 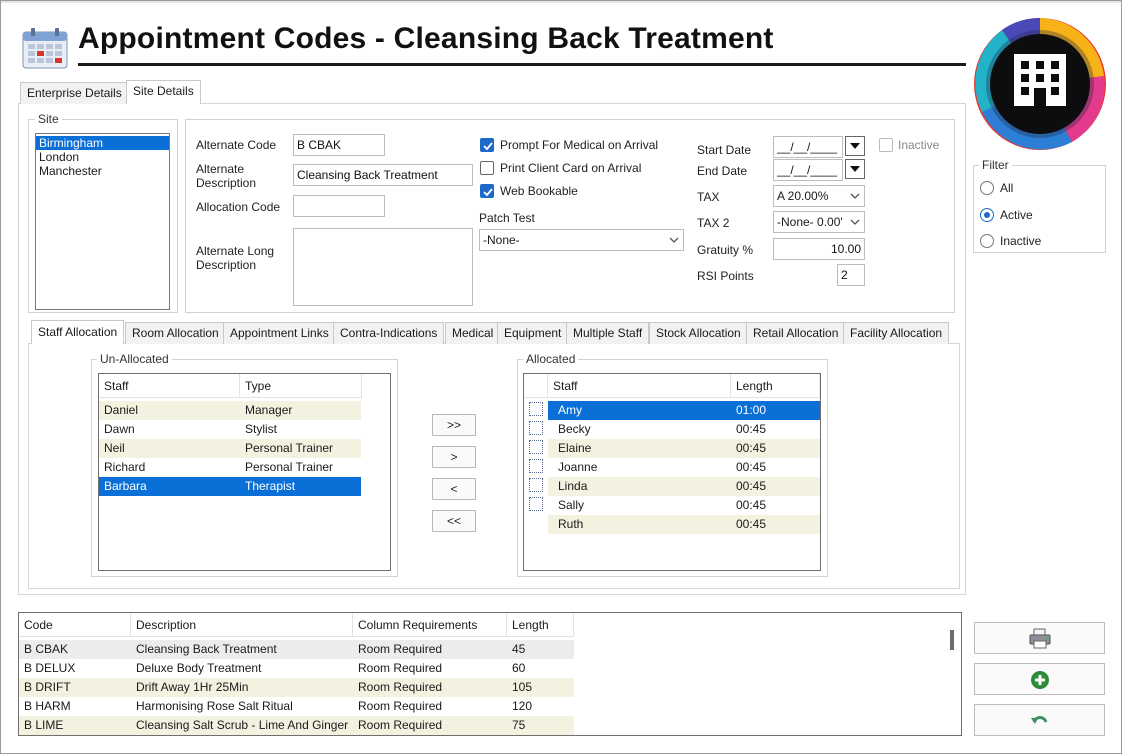 I want to click on staff-cell: Richard, so click(x=125, y=467).